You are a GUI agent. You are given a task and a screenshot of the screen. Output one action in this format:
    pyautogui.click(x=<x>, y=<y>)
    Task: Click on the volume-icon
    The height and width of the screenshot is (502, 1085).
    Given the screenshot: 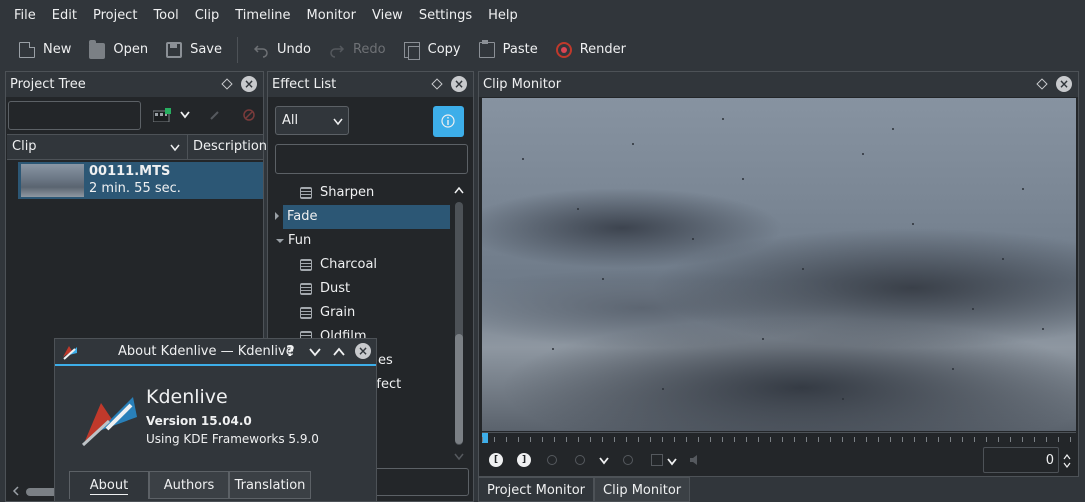 What is the action you would take?
    pyautogui.click(x=696, y=460)
    